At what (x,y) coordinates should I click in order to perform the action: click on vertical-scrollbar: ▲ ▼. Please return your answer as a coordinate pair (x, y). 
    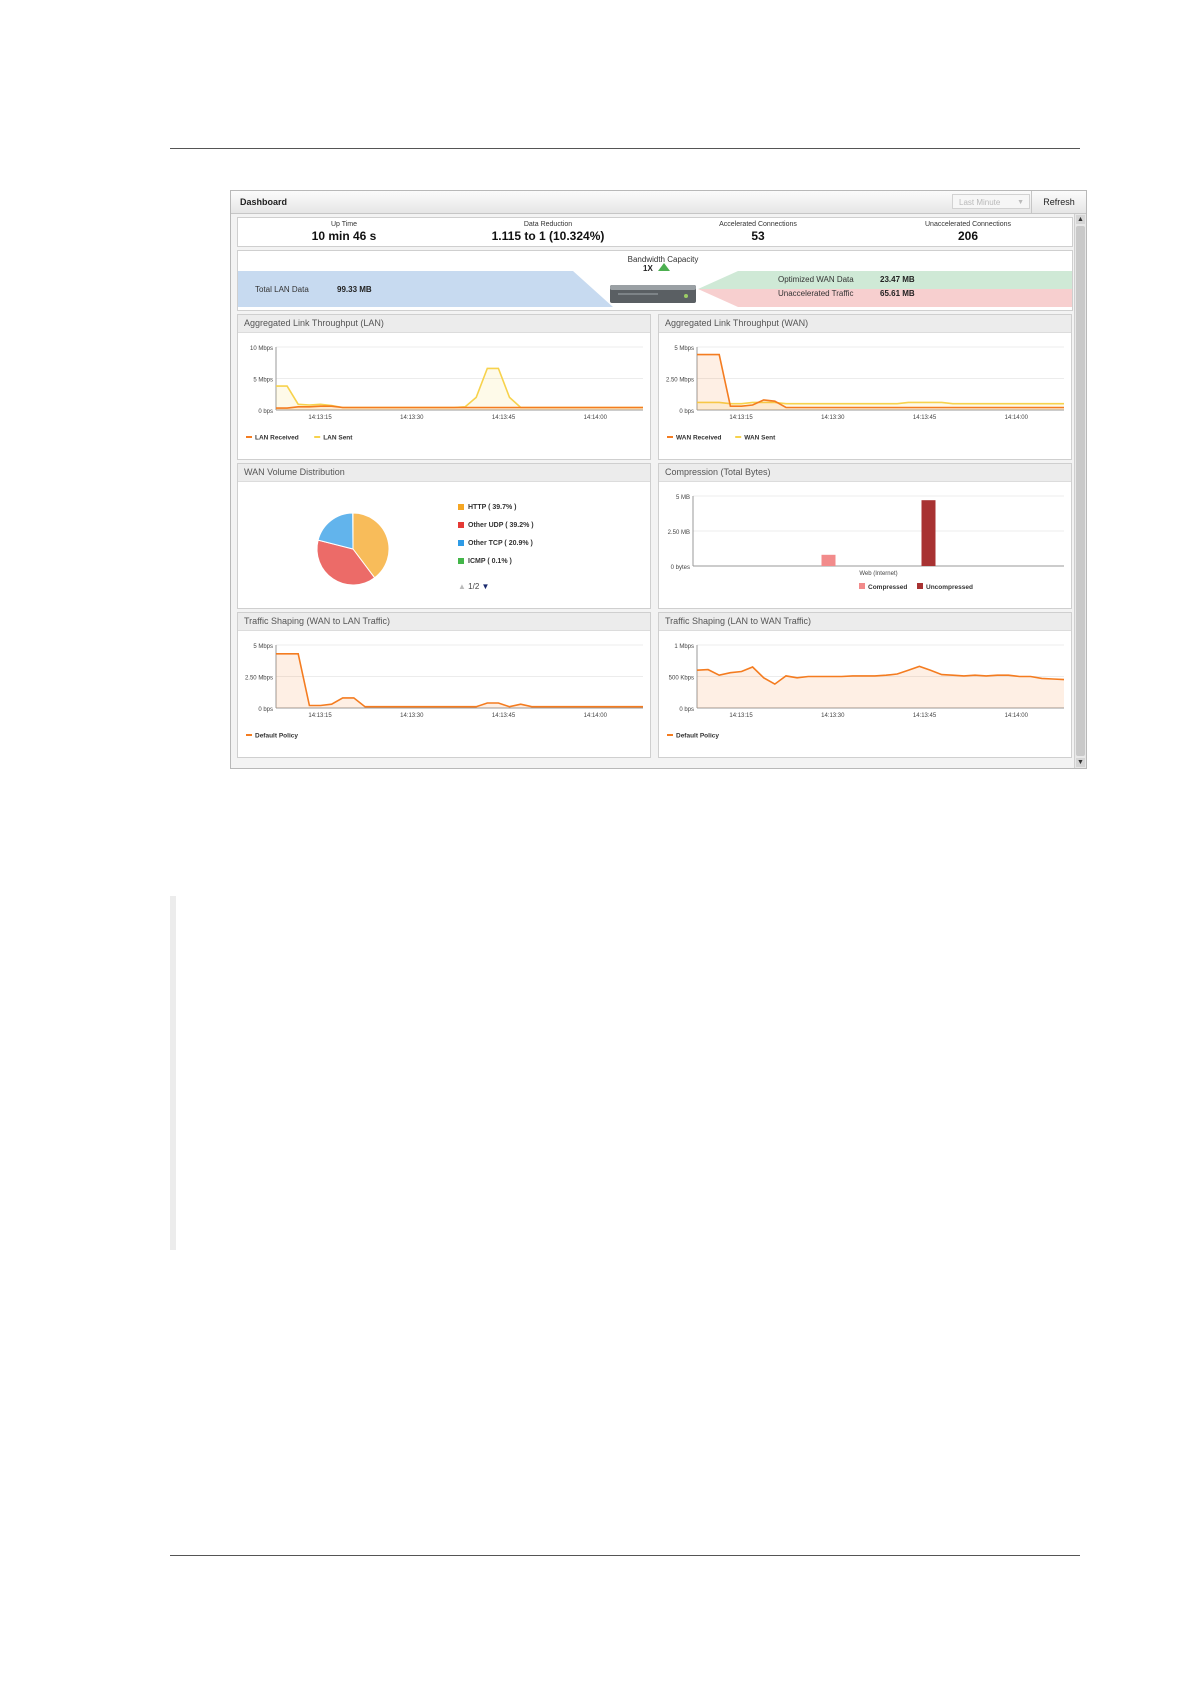
    Looking at the image, I should click on (1080, 491).